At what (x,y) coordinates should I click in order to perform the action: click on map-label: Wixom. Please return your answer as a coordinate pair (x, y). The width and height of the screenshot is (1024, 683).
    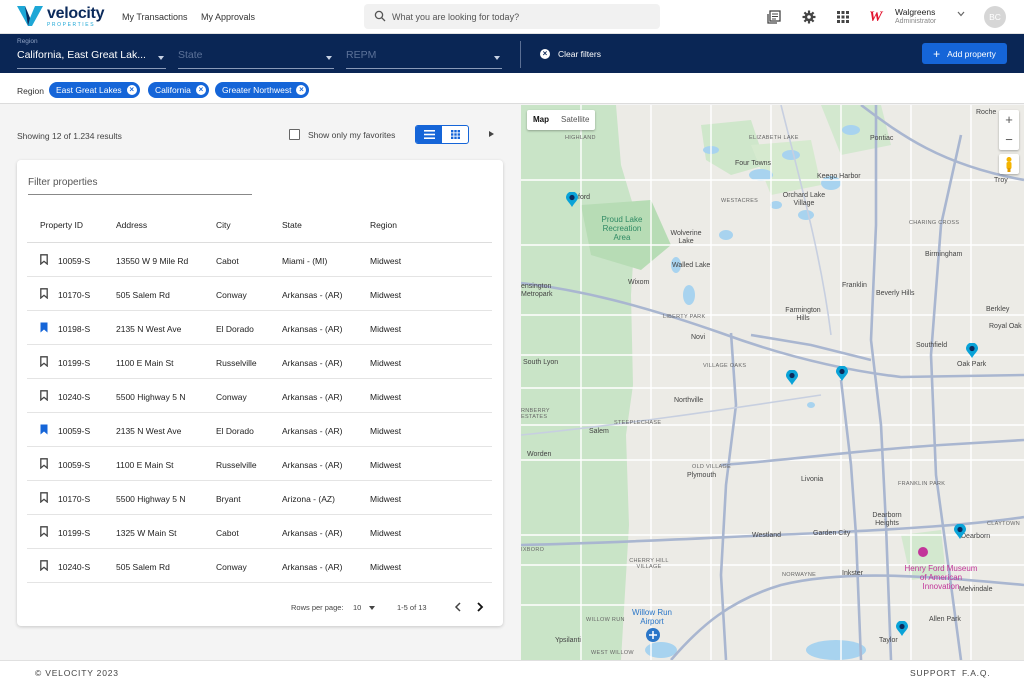
    Looking at the image, I should click on (639, 282).